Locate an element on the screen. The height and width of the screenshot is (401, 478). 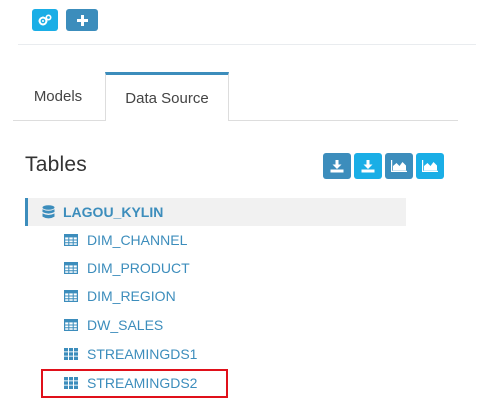
add-button is located at coordinates (82, 20).